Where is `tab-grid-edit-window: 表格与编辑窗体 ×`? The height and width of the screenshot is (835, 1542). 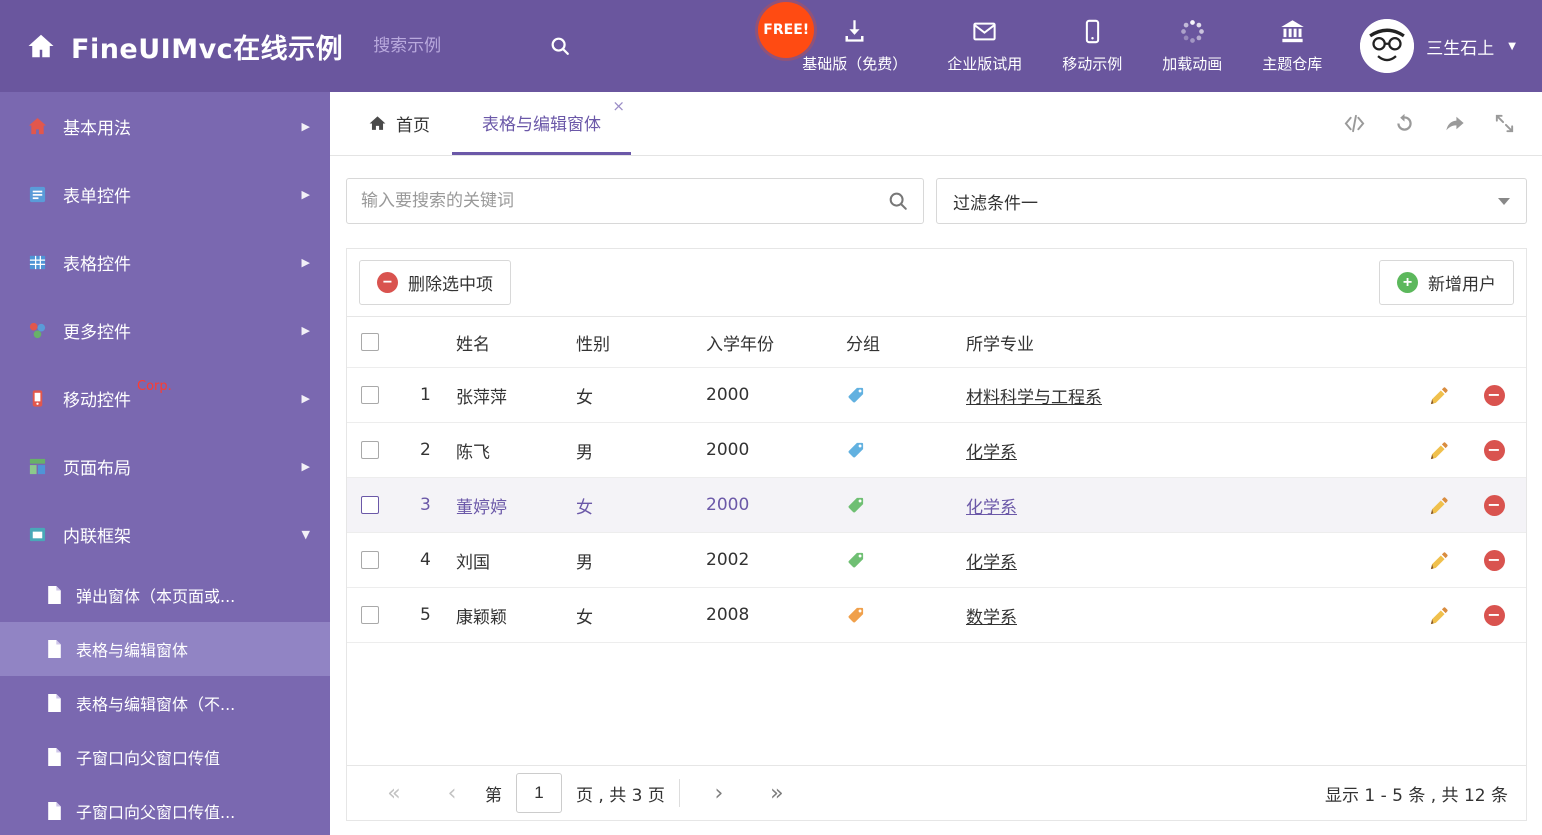
tab-grid-edit-window: 表格与编辑窗体 × is located at coordinates (541, 123).